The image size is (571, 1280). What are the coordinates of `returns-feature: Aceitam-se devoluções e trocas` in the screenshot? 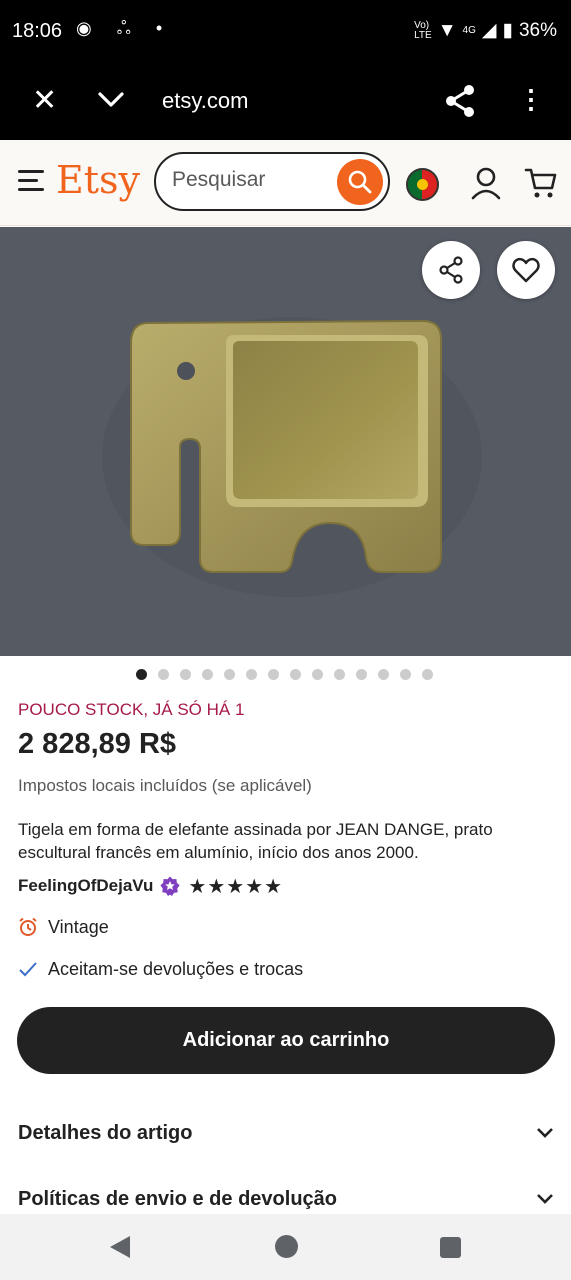 It's located at (160, 969).